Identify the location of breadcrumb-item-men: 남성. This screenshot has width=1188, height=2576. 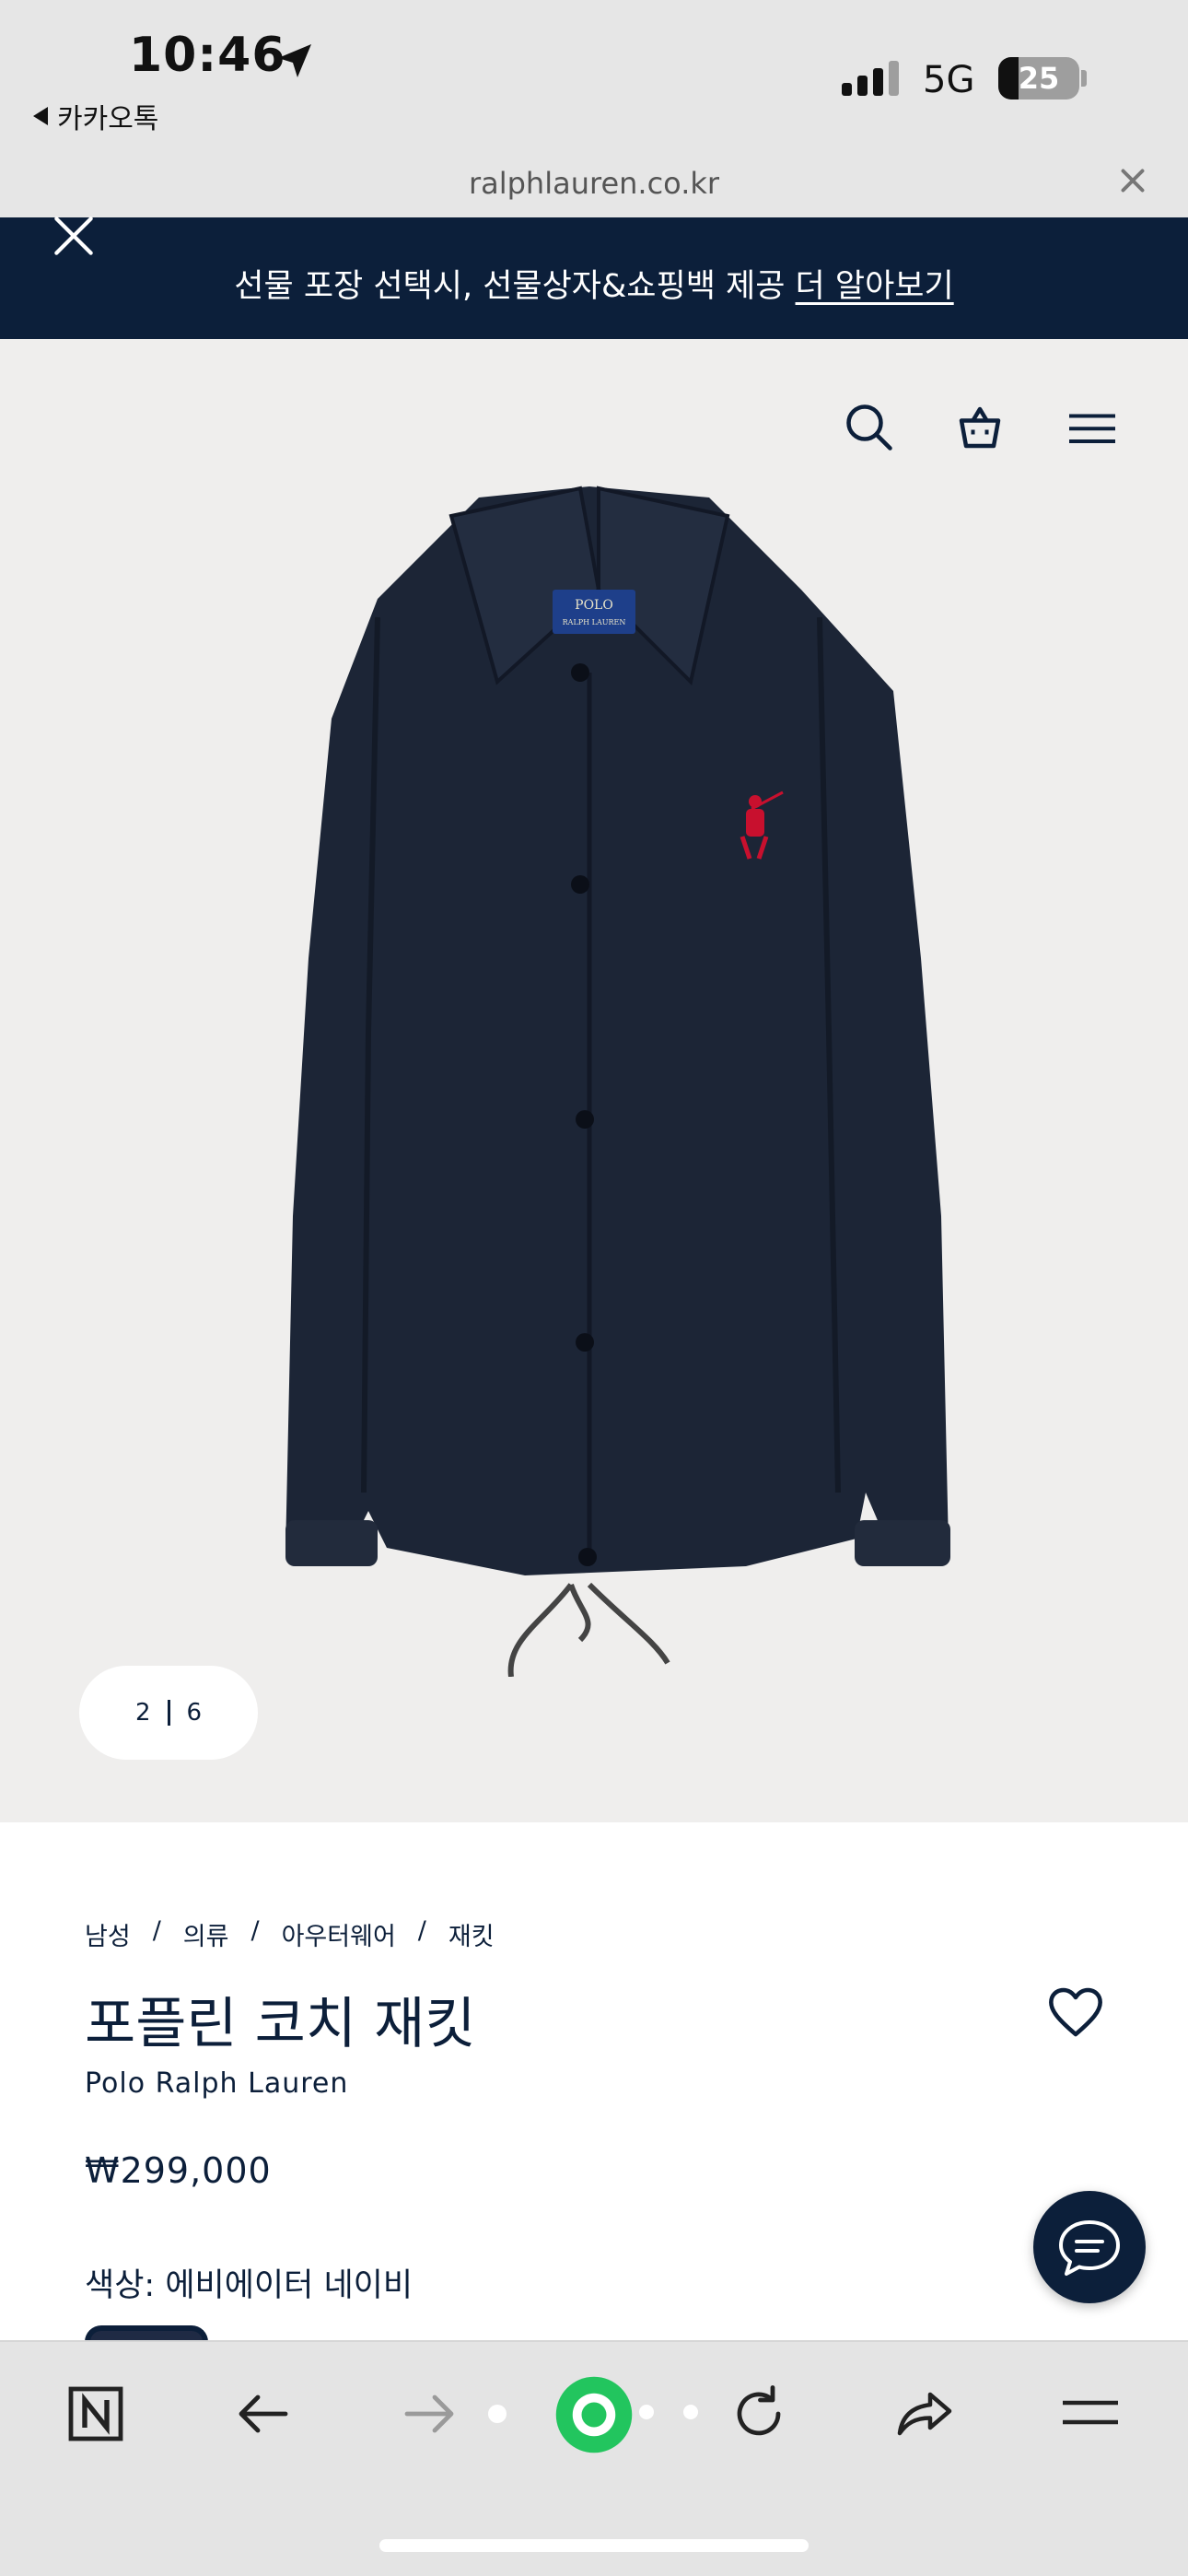
(108, 1934).